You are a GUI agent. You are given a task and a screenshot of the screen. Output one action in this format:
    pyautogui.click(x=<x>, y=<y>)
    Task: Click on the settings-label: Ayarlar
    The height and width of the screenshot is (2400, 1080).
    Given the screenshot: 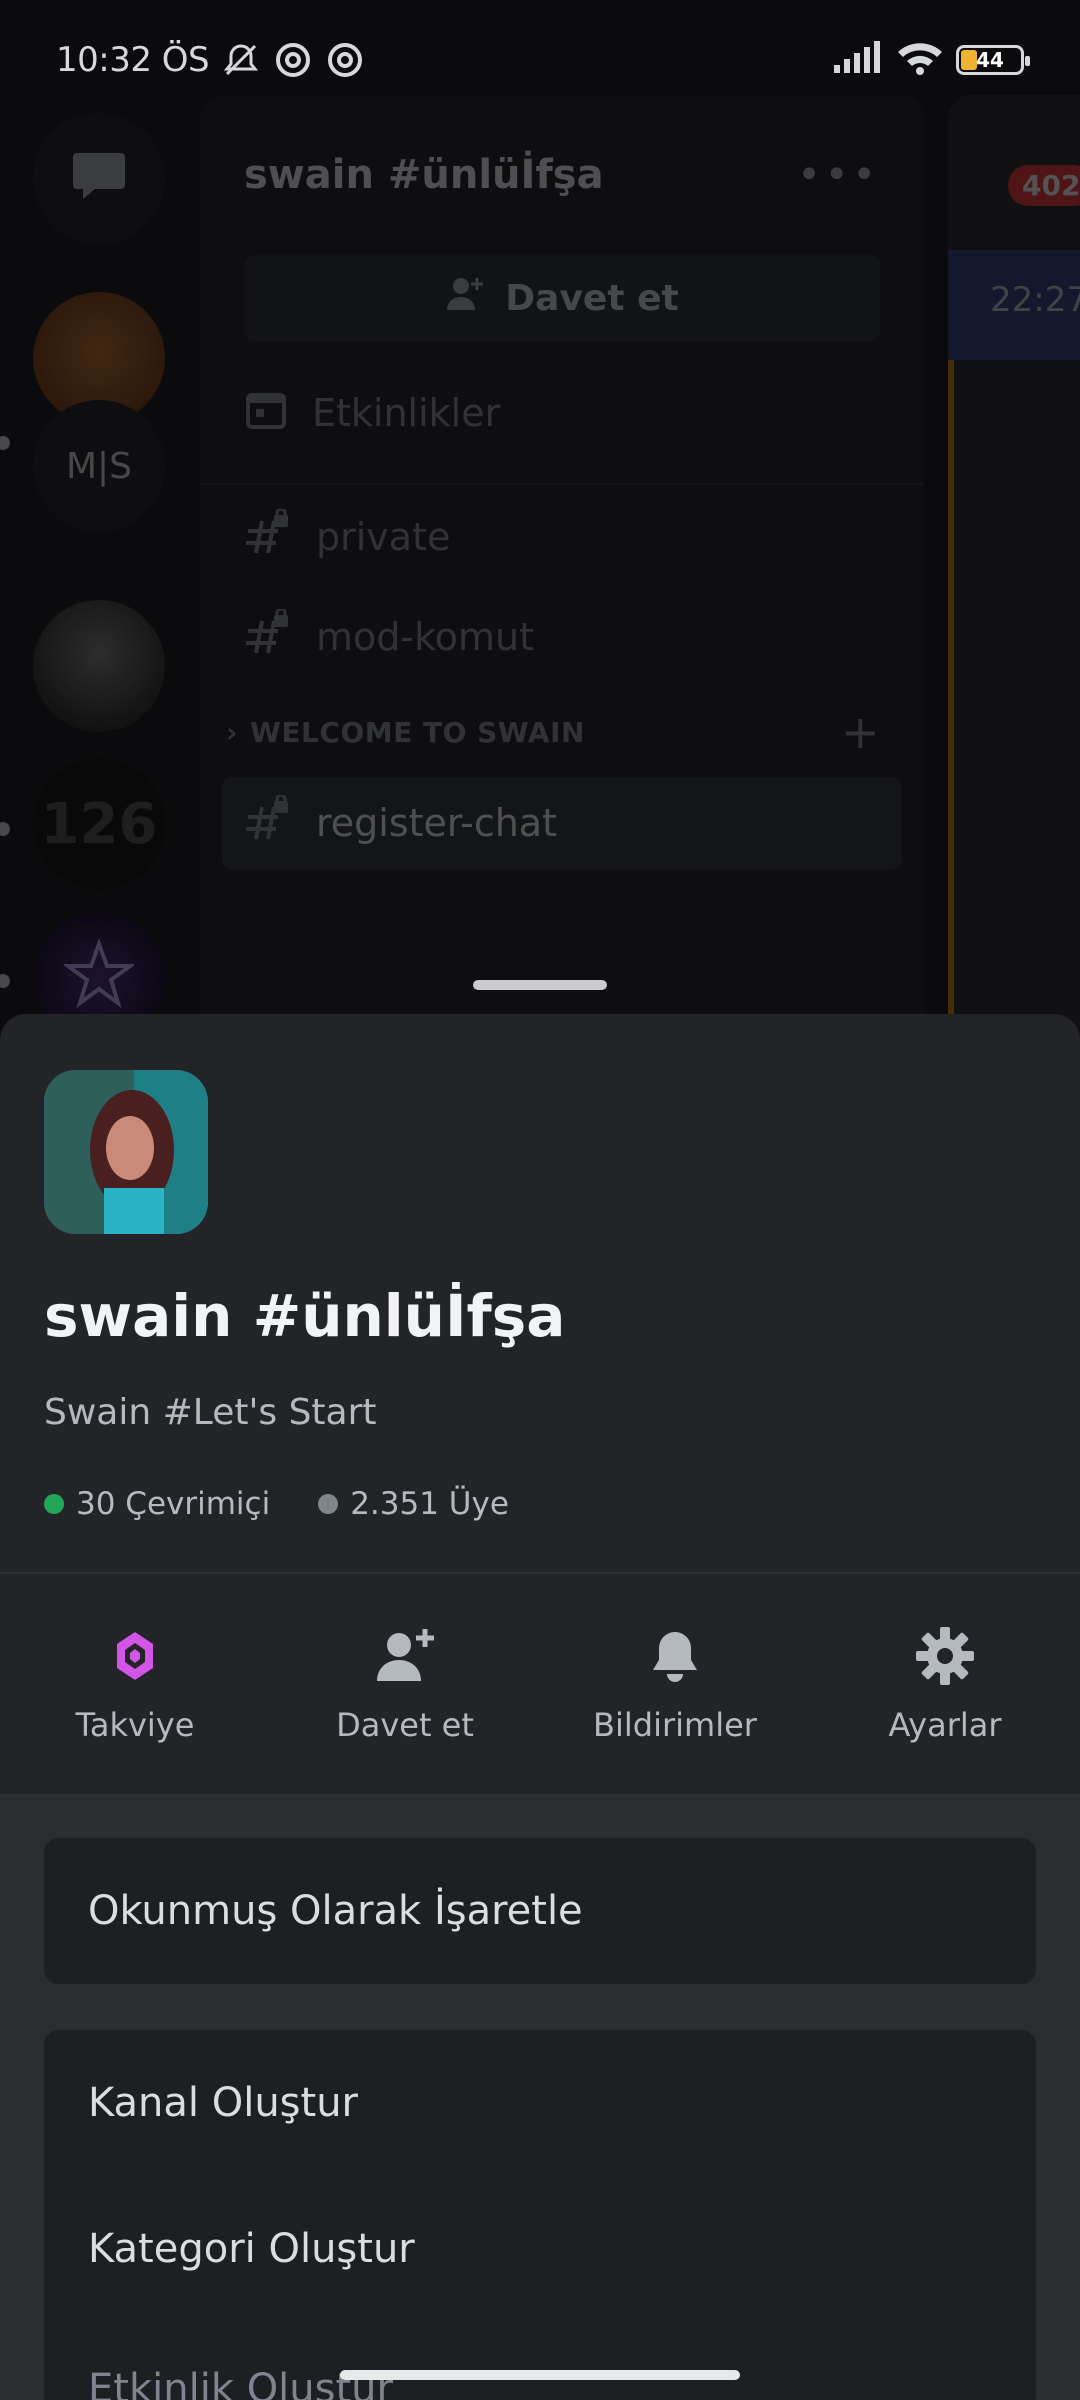 What is the action you would take?
    pyautogui.click(x=945, y=1725)
    